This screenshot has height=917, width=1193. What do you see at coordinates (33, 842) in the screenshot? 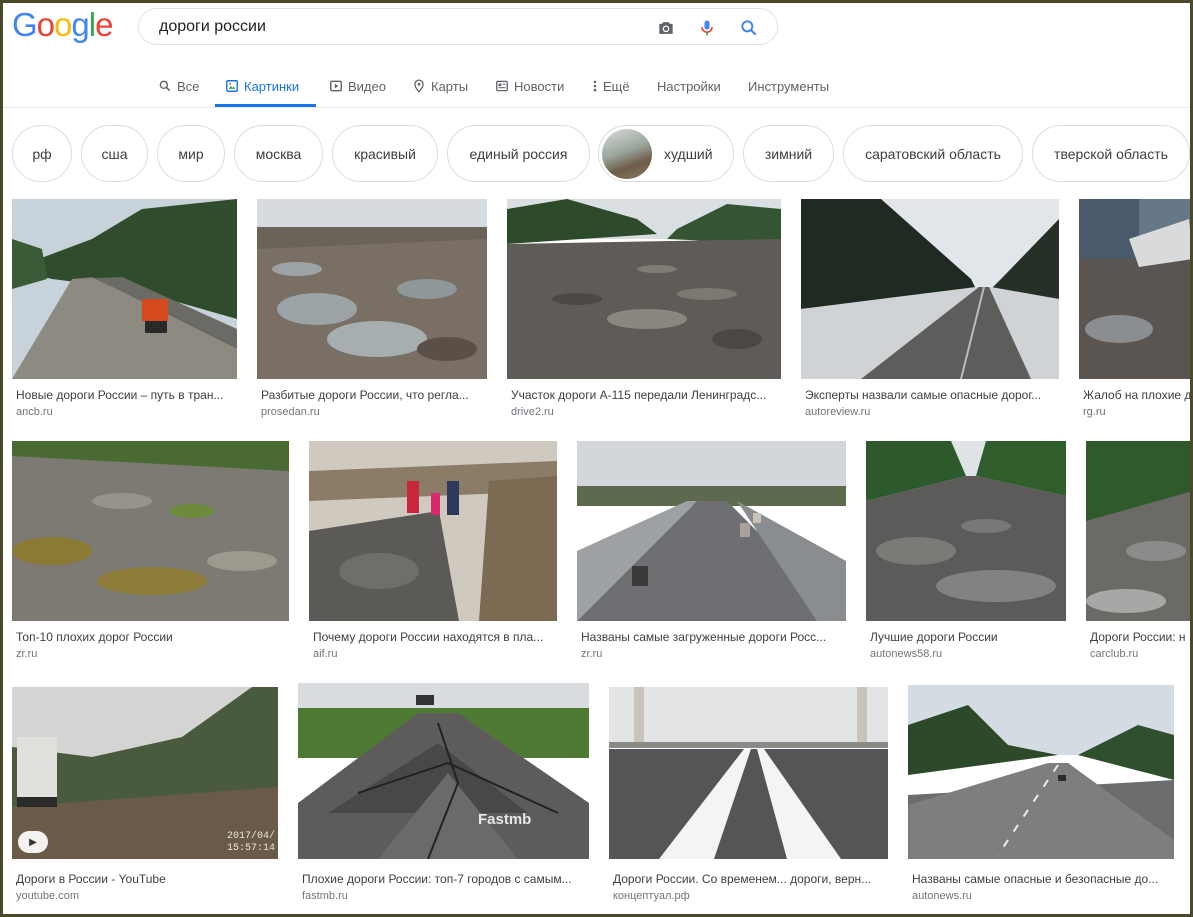
I see `play-button-icon: ▶` at bounding box center [33, 842].